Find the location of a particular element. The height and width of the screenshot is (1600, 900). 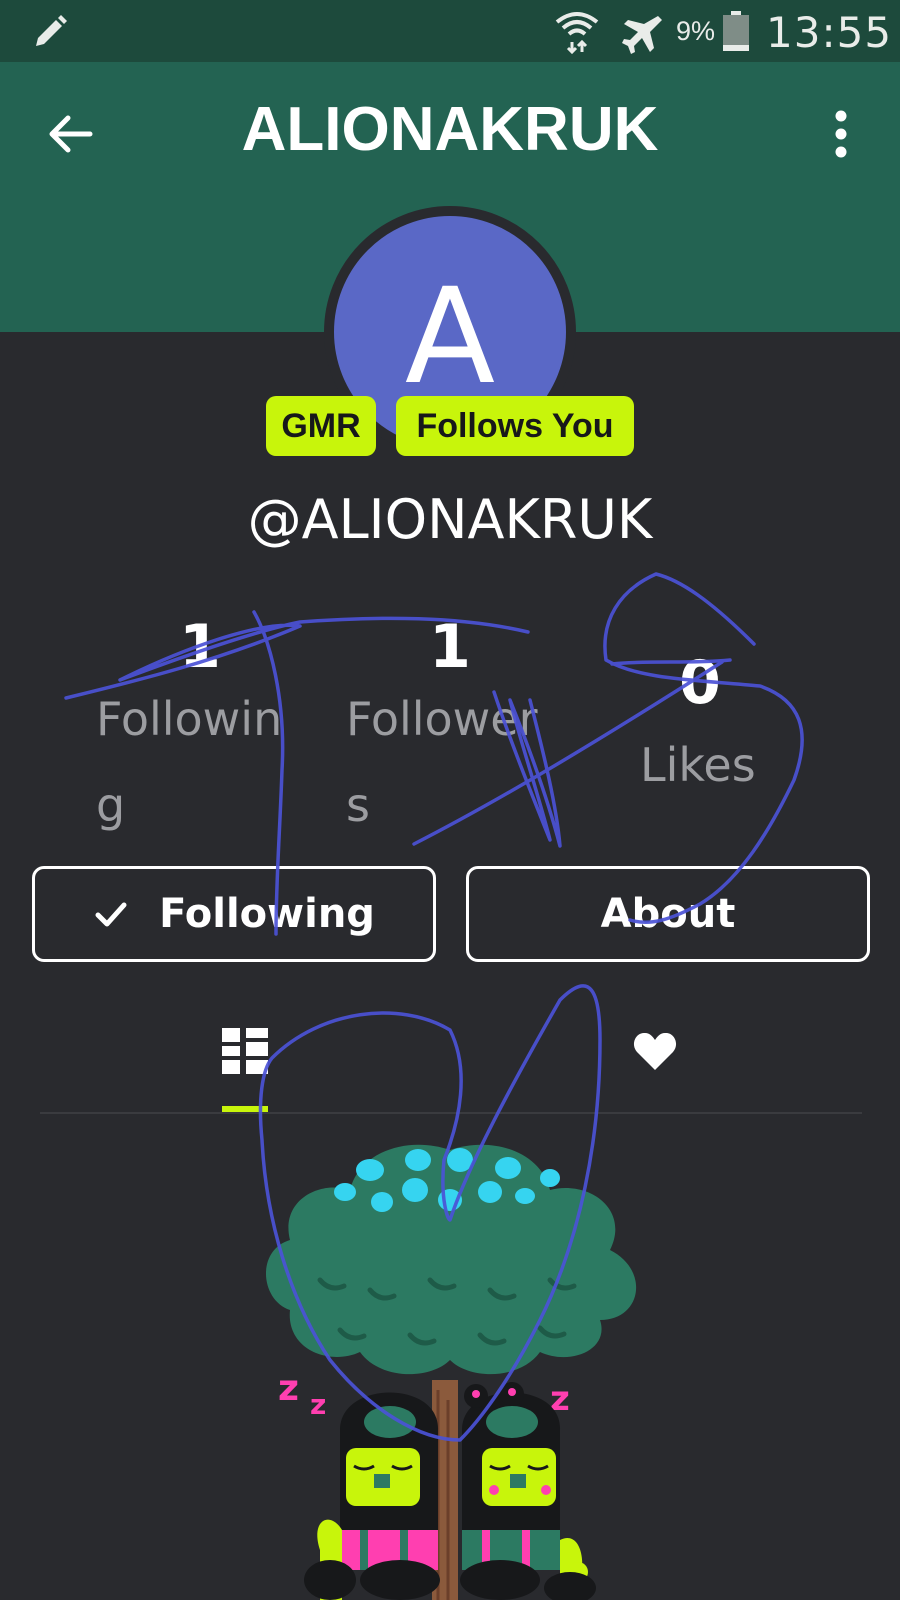

pencil-icon is located at coordinates (51, 30).